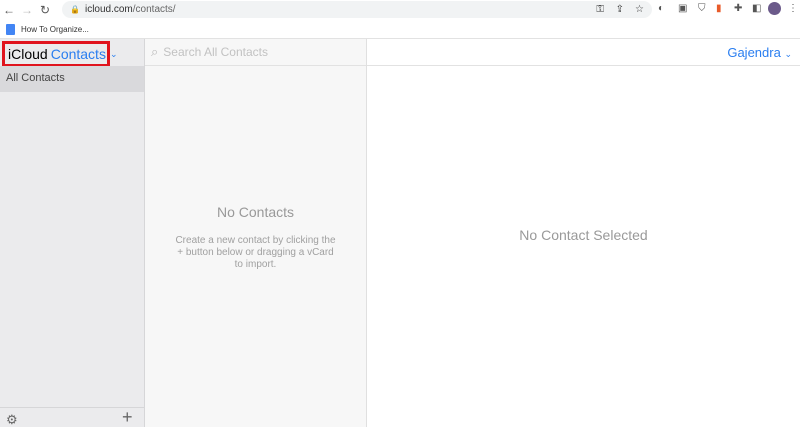 This screenshot has height=428, width=800. I want to click on search-icon: ⌕, so click(155, 51).